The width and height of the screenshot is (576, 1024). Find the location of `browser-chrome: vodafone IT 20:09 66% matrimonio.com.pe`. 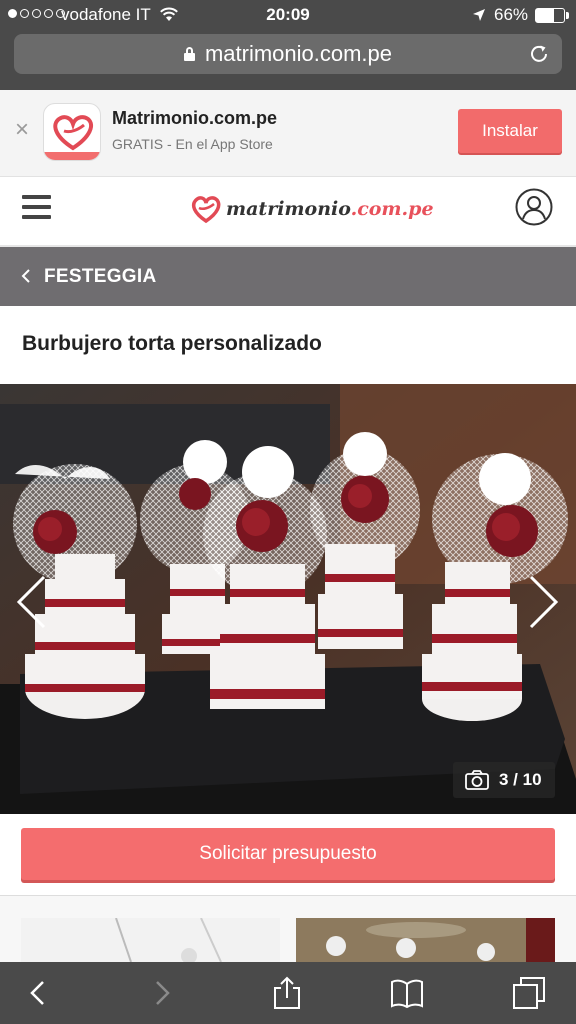

browser-chrome: vodafone IT 20:09 66% matrimonio.com.pe is located at coordinates (288, 45).